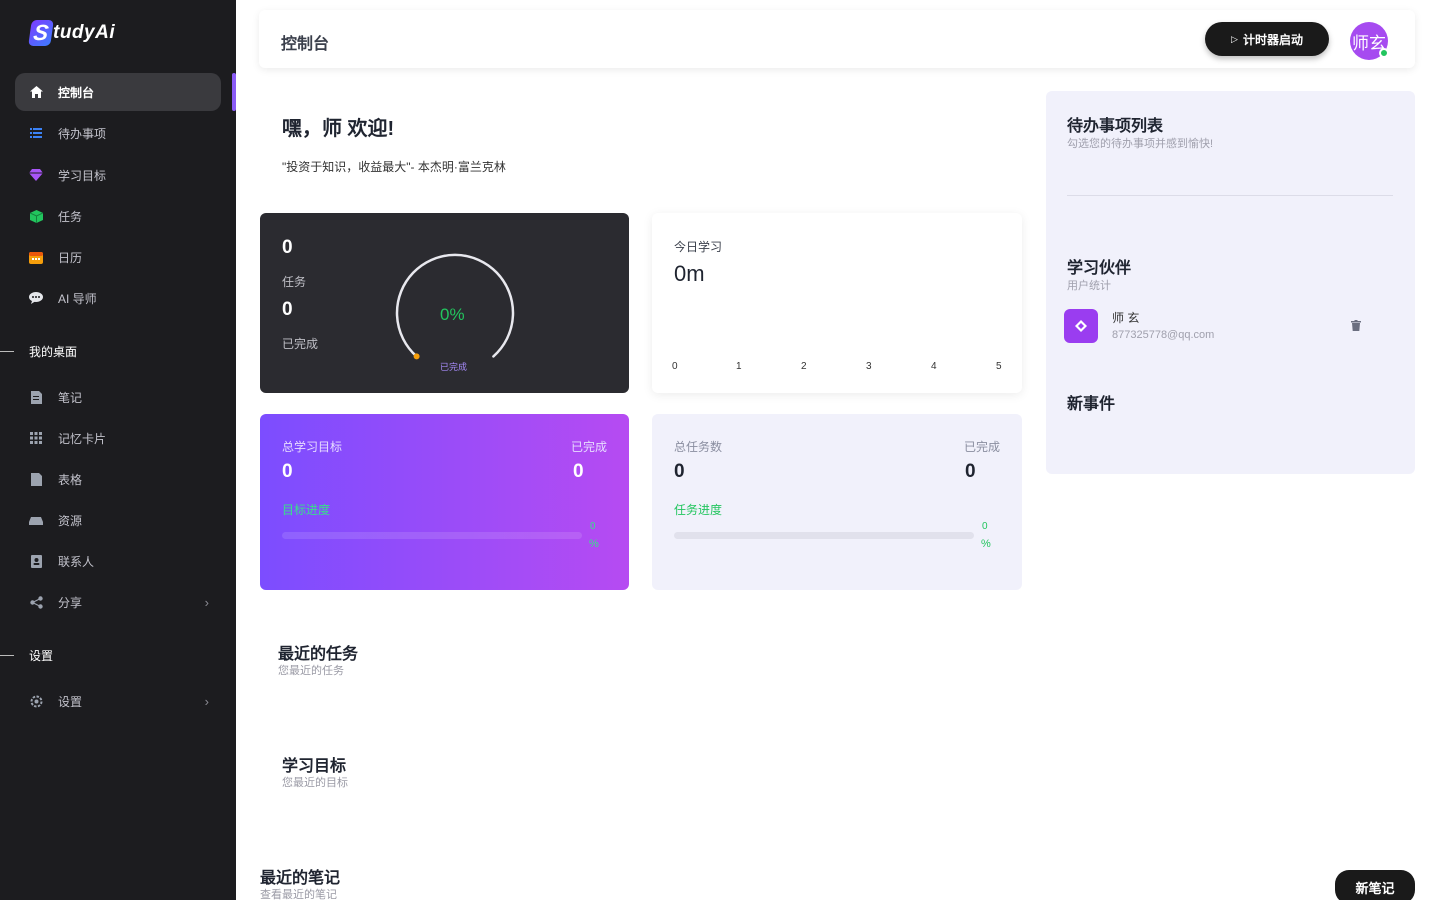 This screenshot has height=900, width=1440. I want to click on resource-icon, so click(36, 520).